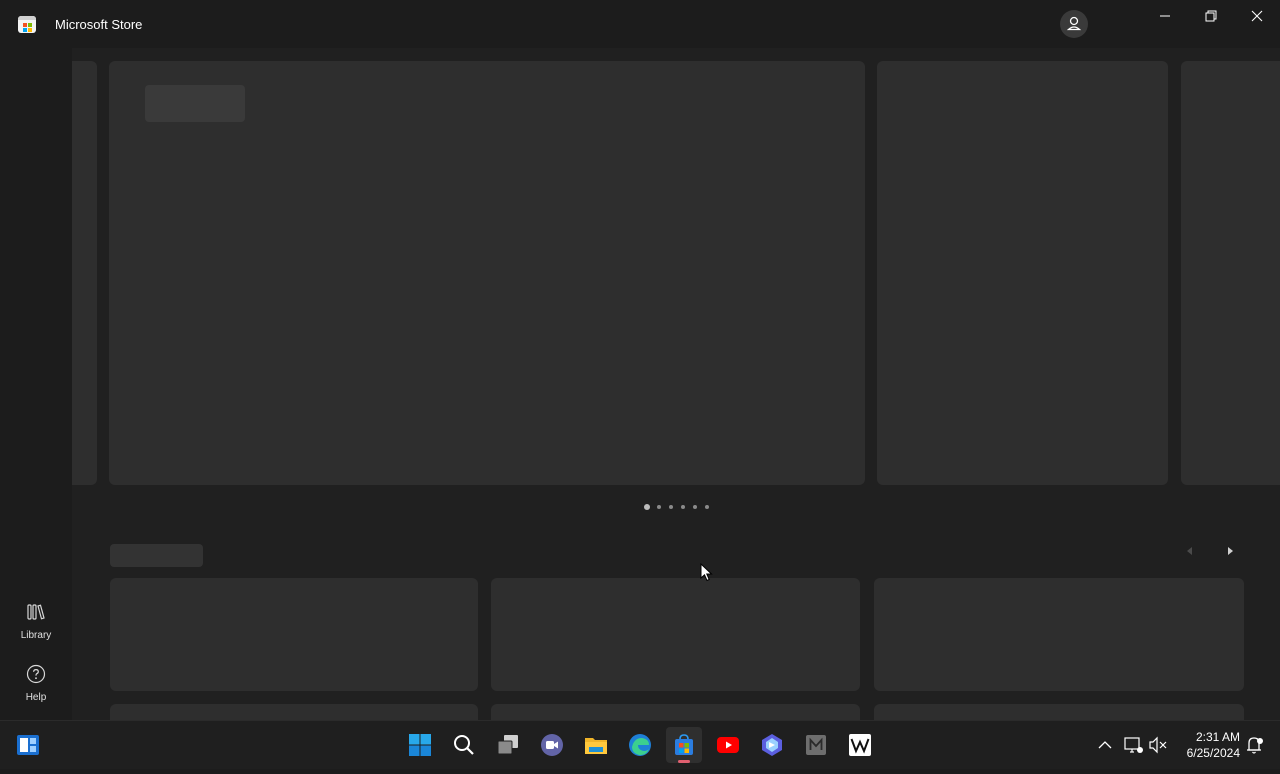 The height and width of the screenshot is (774, 1280). I want to click on search-button, so click(464, 745).